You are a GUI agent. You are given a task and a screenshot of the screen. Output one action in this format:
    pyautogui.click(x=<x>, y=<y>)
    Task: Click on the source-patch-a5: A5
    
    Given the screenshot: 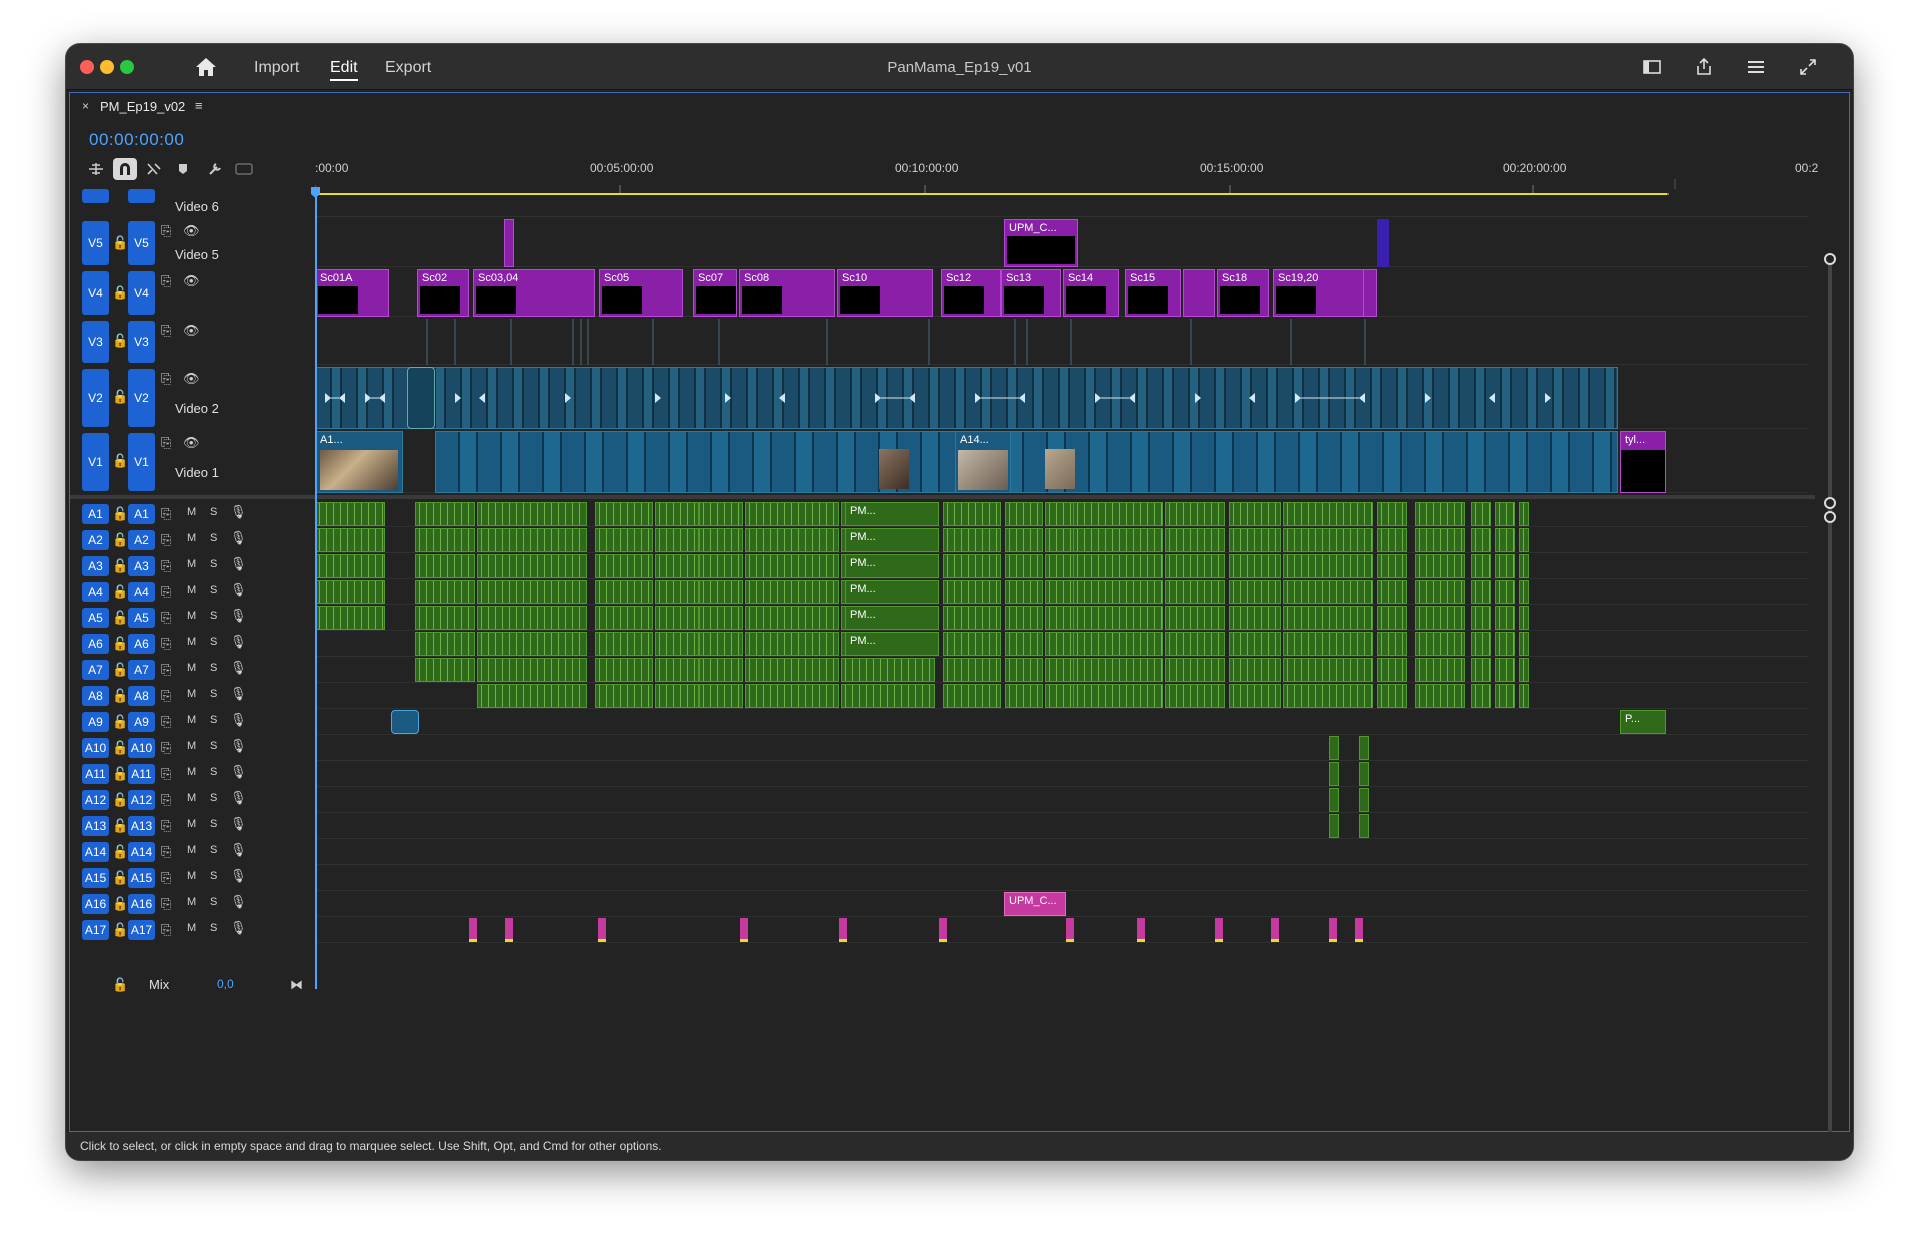 What is the action you would take?
    pyautogui.click(x=95, y=618)
    